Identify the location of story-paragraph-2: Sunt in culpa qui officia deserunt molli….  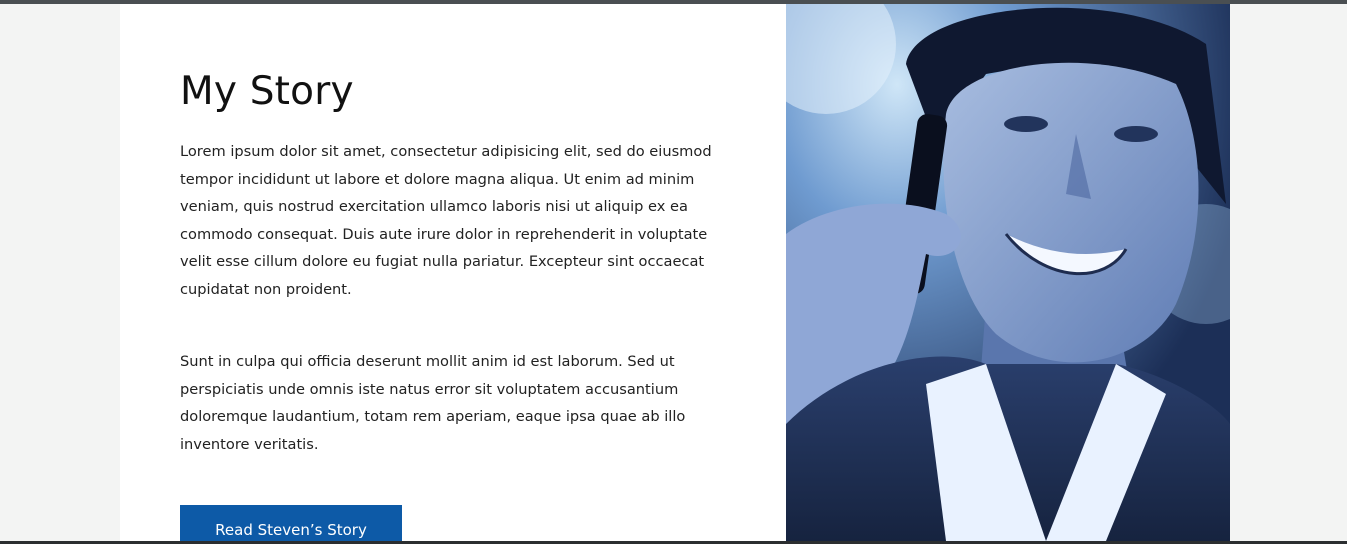
(433, 403).